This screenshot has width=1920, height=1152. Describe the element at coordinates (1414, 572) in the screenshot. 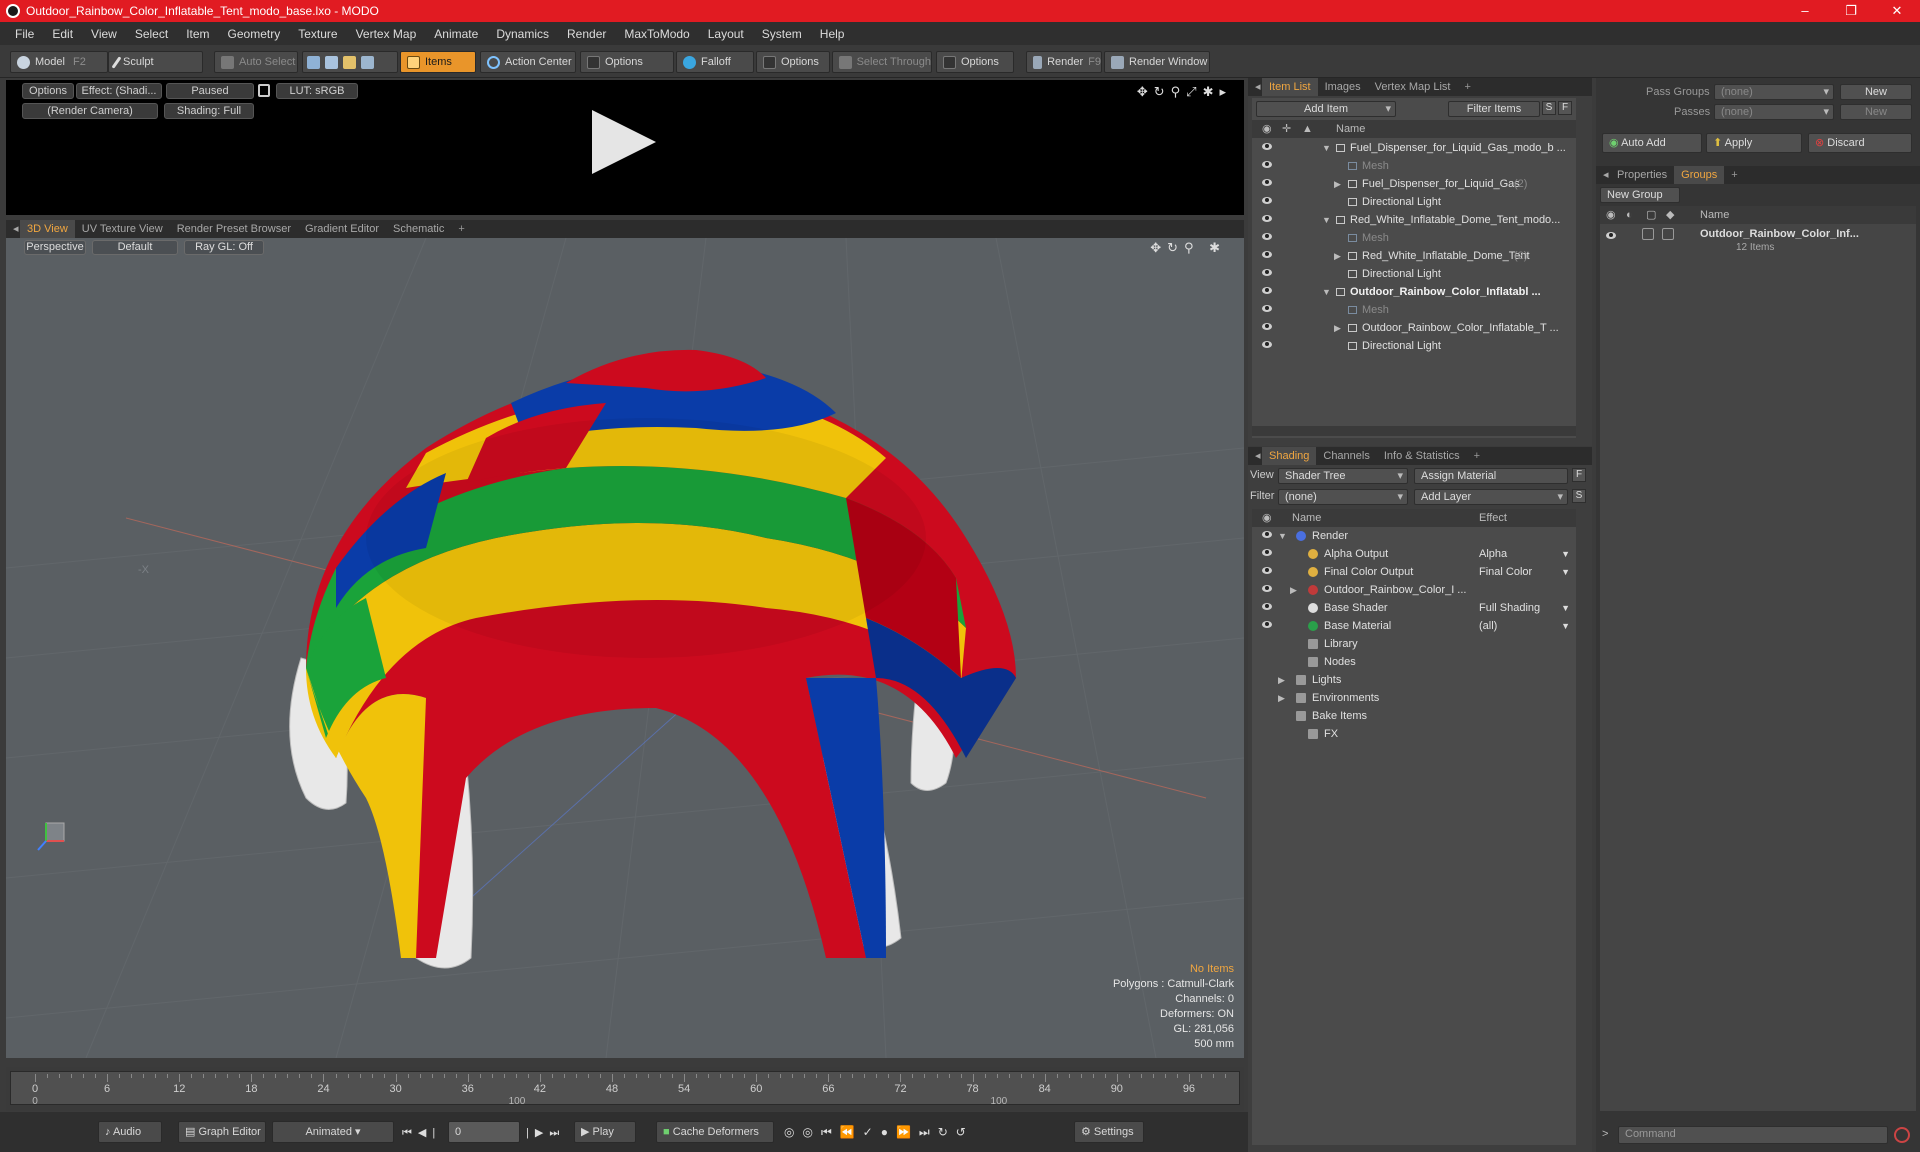

I see `shader-tree-row: Final Color Output Final Color ▼` at that location.